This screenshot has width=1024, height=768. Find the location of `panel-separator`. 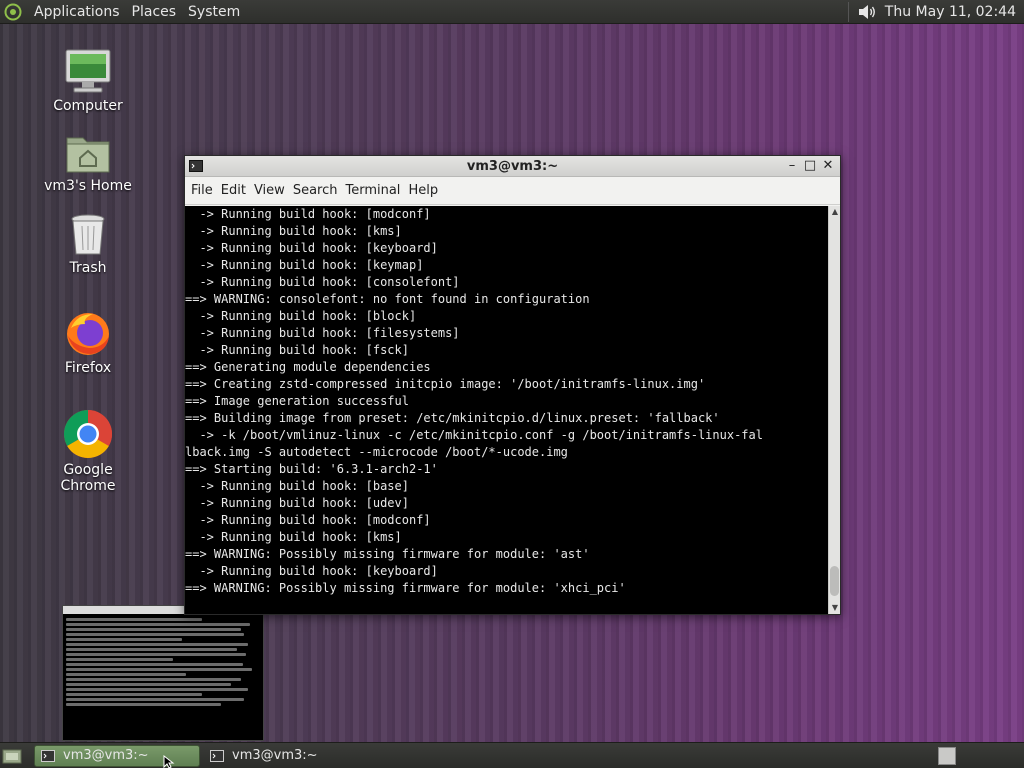

panel-separator is located at coordinates (848, 11).